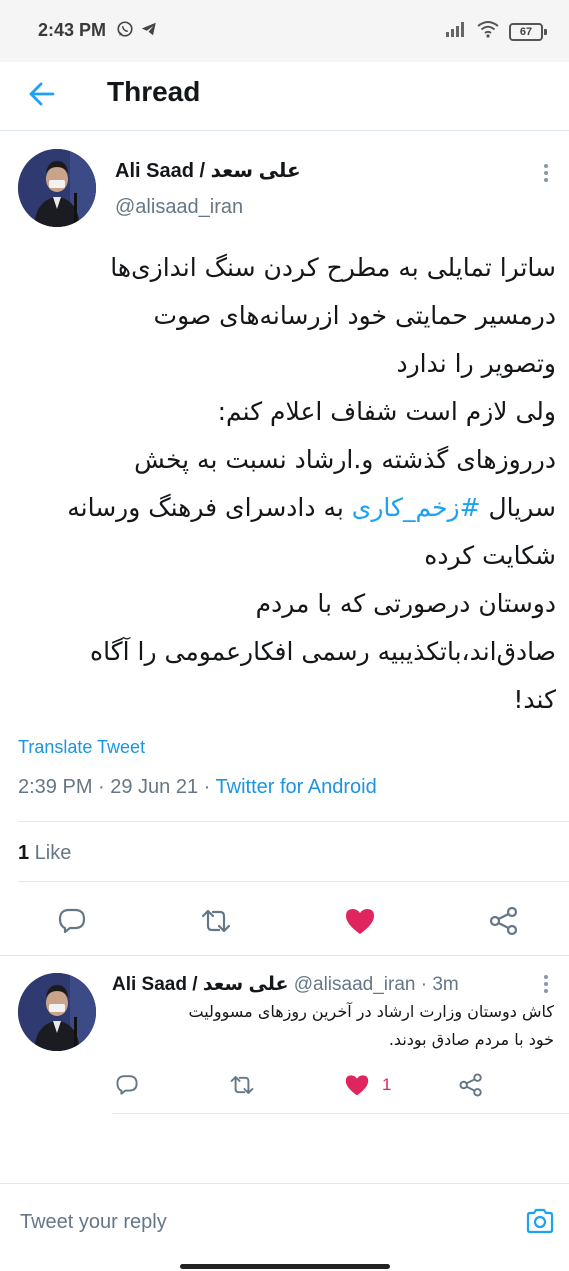 The height and width of the screenshot is (1271, 569). What do you see at coordinates (125, 31) in the screenshot?
I see `whatsapp-icon` at bounding box center [125, 31].